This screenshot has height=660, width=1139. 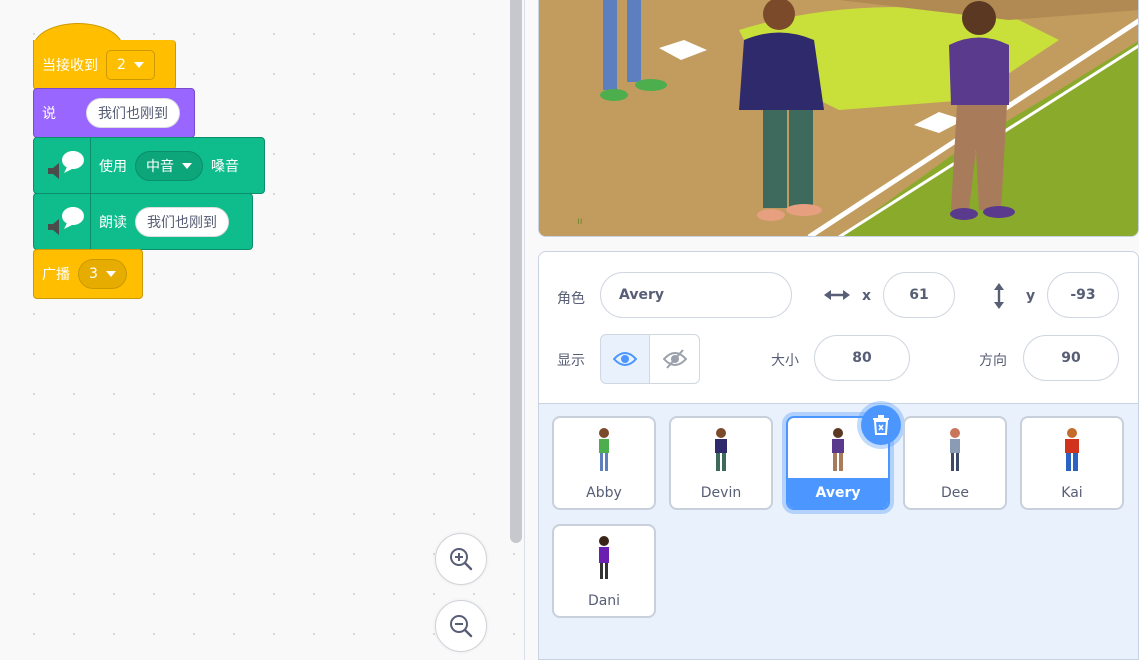 I want to click on sprite-info: 角色 Avery x 61 y -93 显示 大小 80 方向 90, so click(x=838, y=328).